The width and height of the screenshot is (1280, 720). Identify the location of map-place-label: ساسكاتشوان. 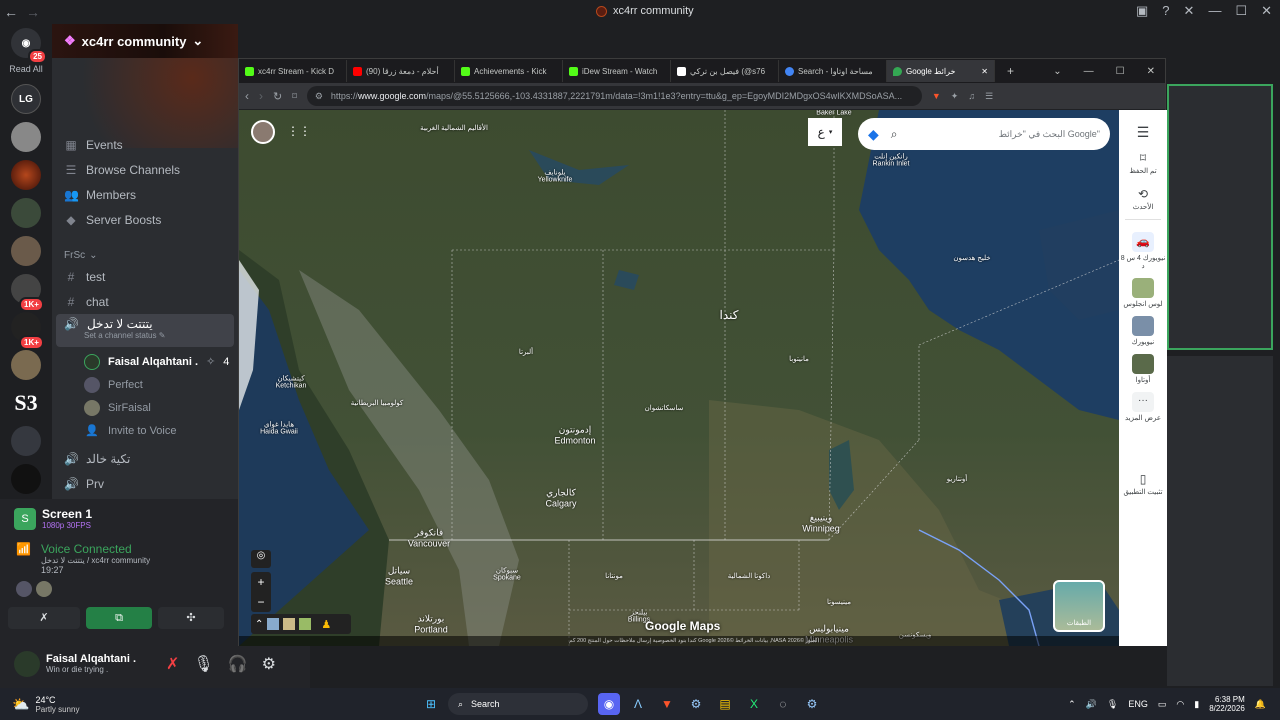
(664, 408).